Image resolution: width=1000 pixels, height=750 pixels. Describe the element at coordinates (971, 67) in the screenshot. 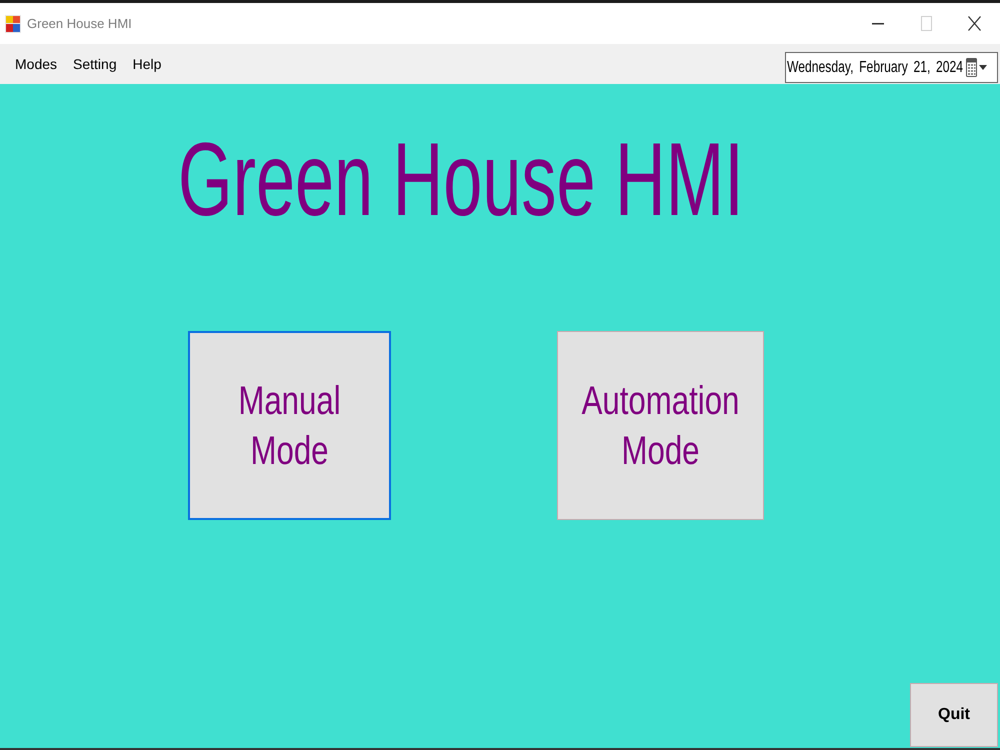

I see `calendar-icon` at that location.